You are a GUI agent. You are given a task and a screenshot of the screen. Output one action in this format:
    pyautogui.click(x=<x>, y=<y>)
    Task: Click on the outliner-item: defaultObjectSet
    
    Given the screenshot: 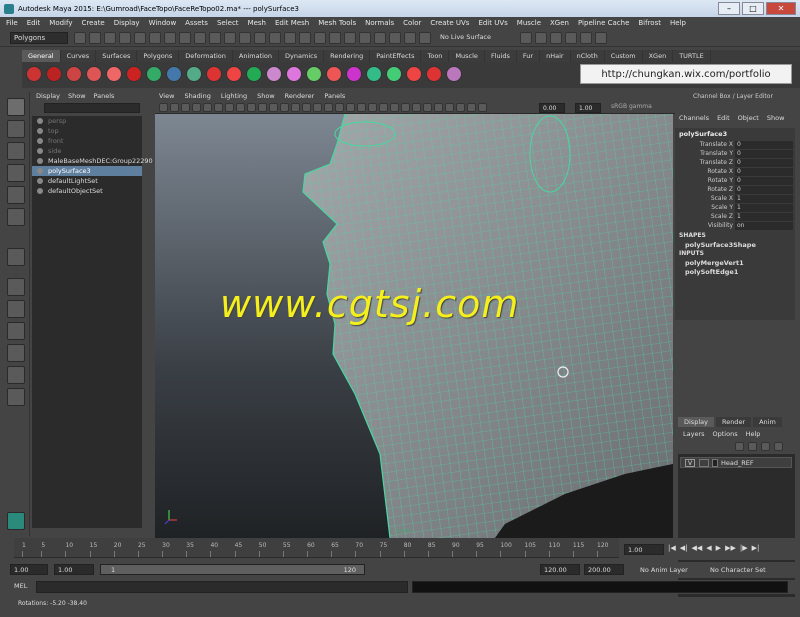 What is the action you would take?
    pyautogui.click(x=87, y=191)
    